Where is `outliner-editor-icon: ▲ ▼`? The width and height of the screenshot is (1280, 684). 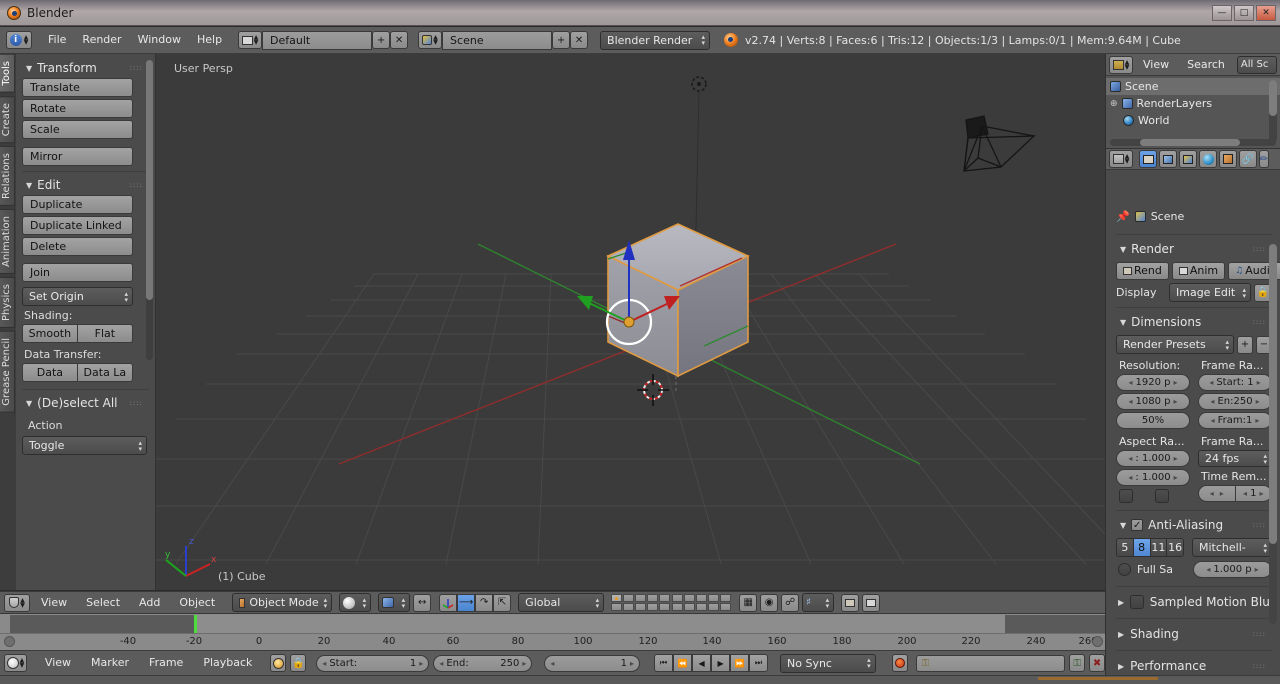
outliner-editor-icon: ▲ ▼ is located at coordinates (1121, 64).